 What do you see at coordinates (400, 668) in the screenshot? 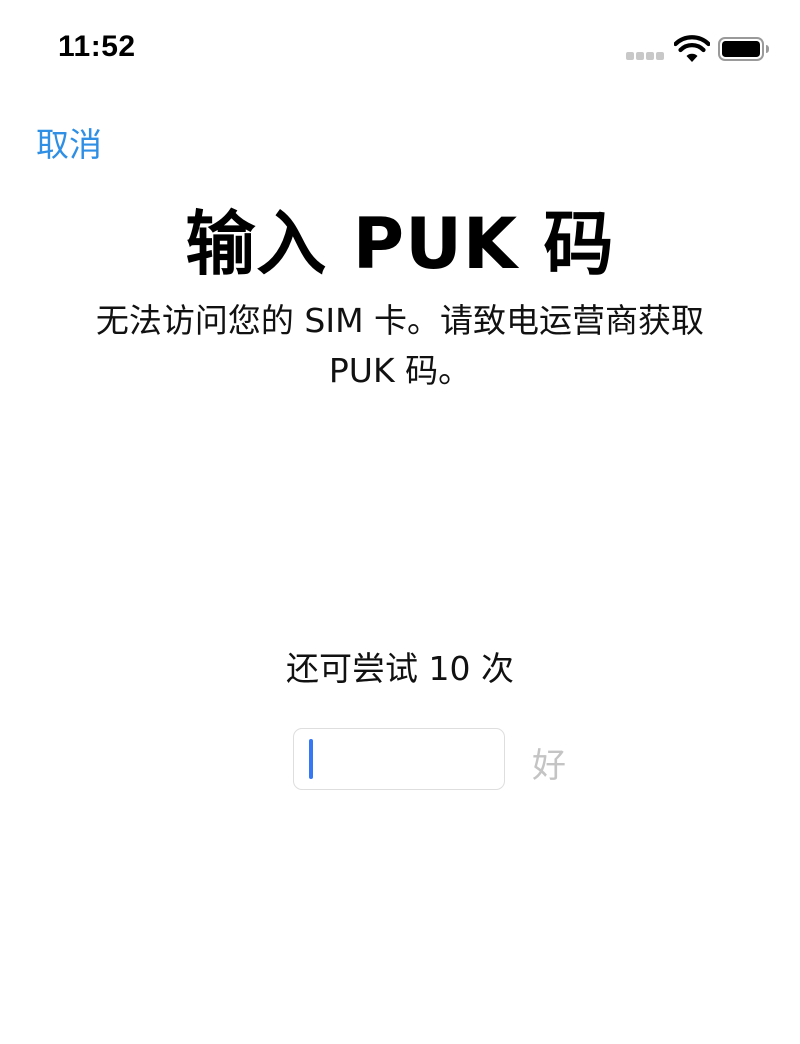
I see `remaining-attempts-label: 还可尝试 10 次` at bounding box center [400, 668].